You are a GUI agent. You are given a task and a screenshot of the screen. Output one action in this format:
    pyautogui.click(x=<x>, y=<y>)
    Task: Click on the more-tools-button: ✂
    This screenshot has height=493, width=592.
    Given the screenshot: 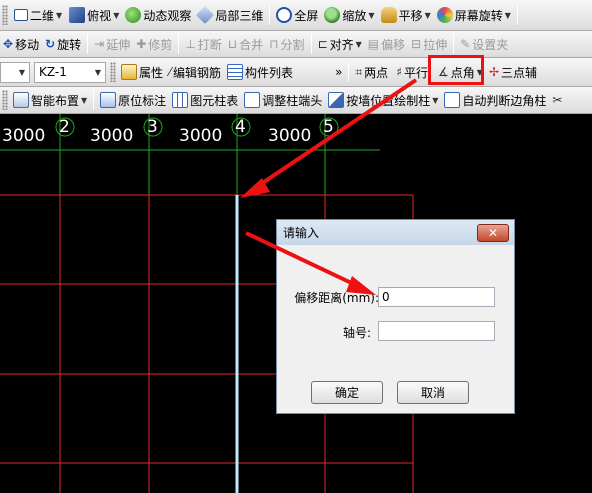 What is the action you would take?
    pyautogui.click(x=557, y=100)
    